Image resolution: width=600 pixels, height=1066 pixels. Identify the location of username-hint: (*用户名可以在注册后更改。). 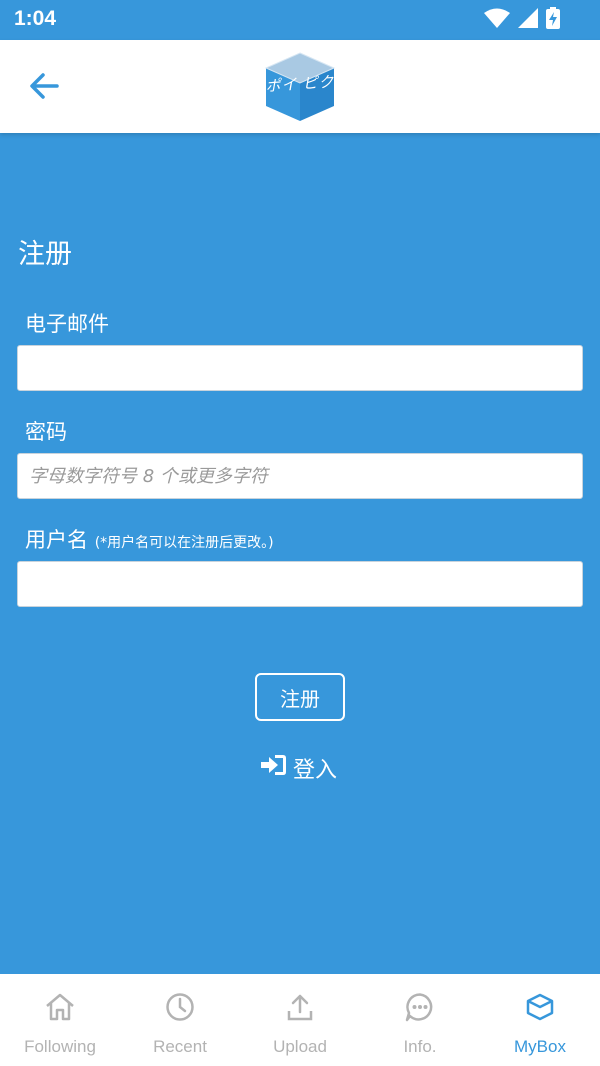
(184, 543).